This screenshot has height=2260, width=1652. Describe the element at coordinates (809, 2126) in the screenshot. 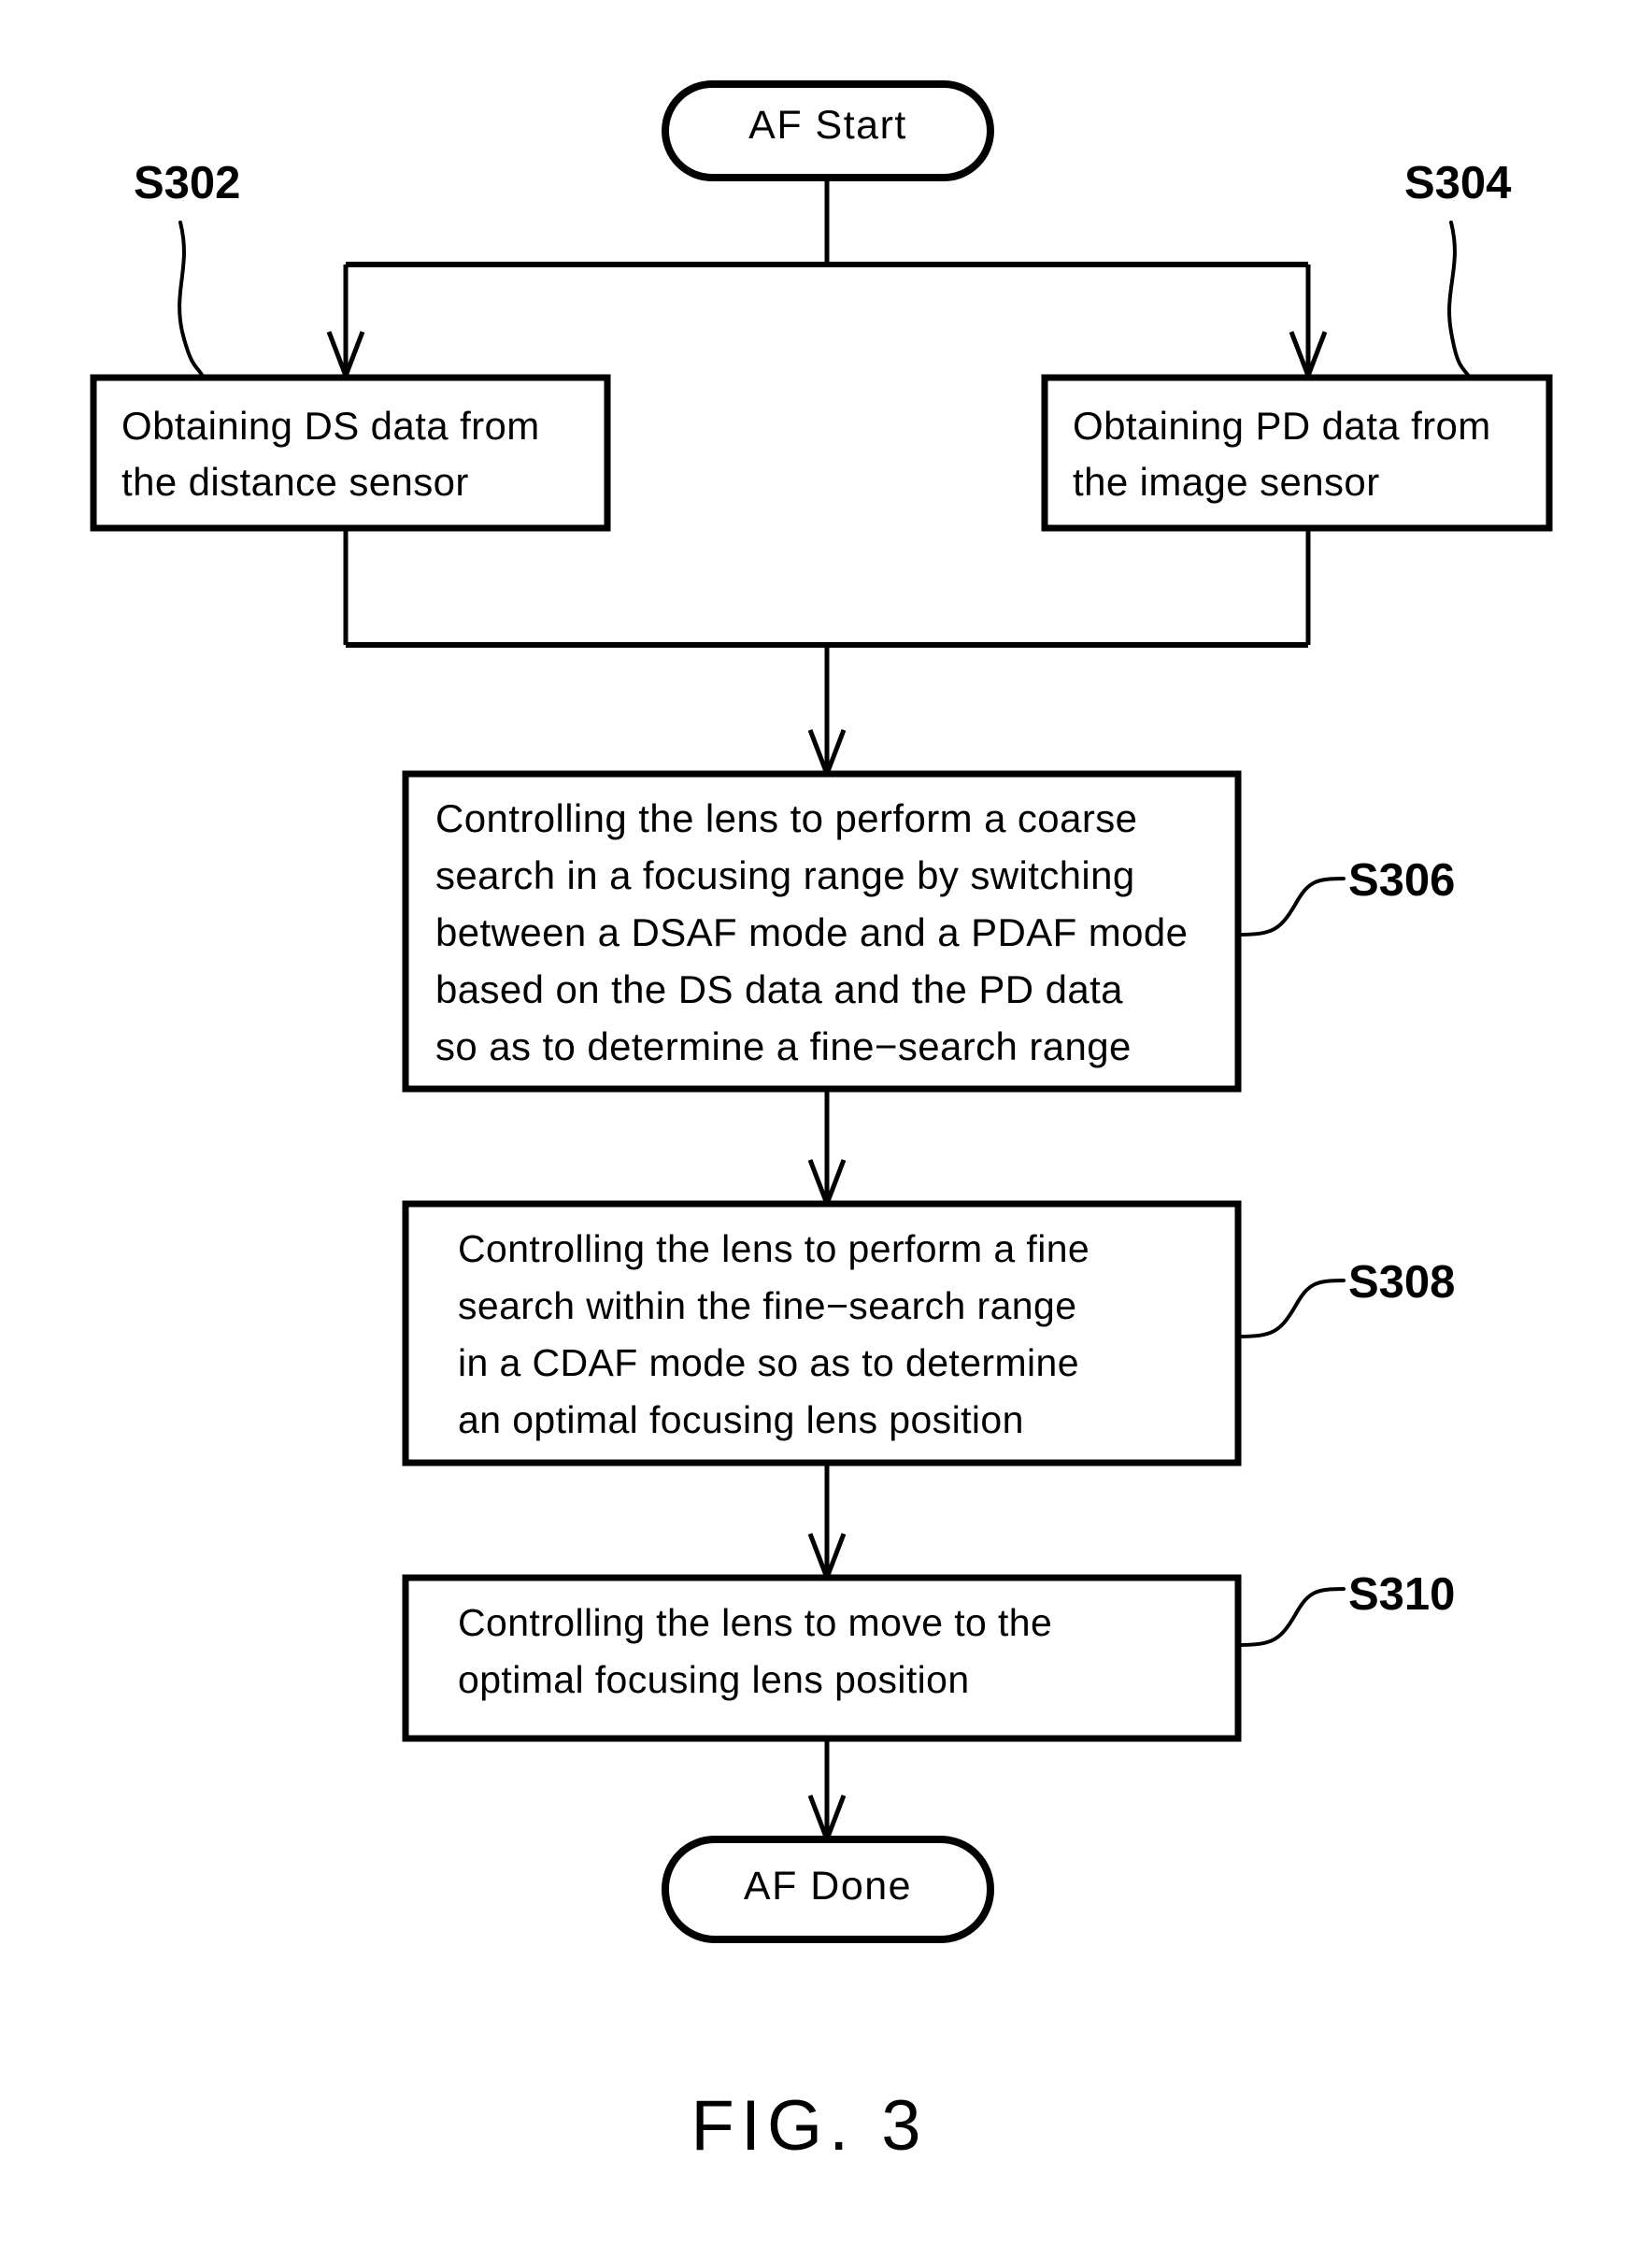

I see `figure-caption: FIG. 3` at that location.